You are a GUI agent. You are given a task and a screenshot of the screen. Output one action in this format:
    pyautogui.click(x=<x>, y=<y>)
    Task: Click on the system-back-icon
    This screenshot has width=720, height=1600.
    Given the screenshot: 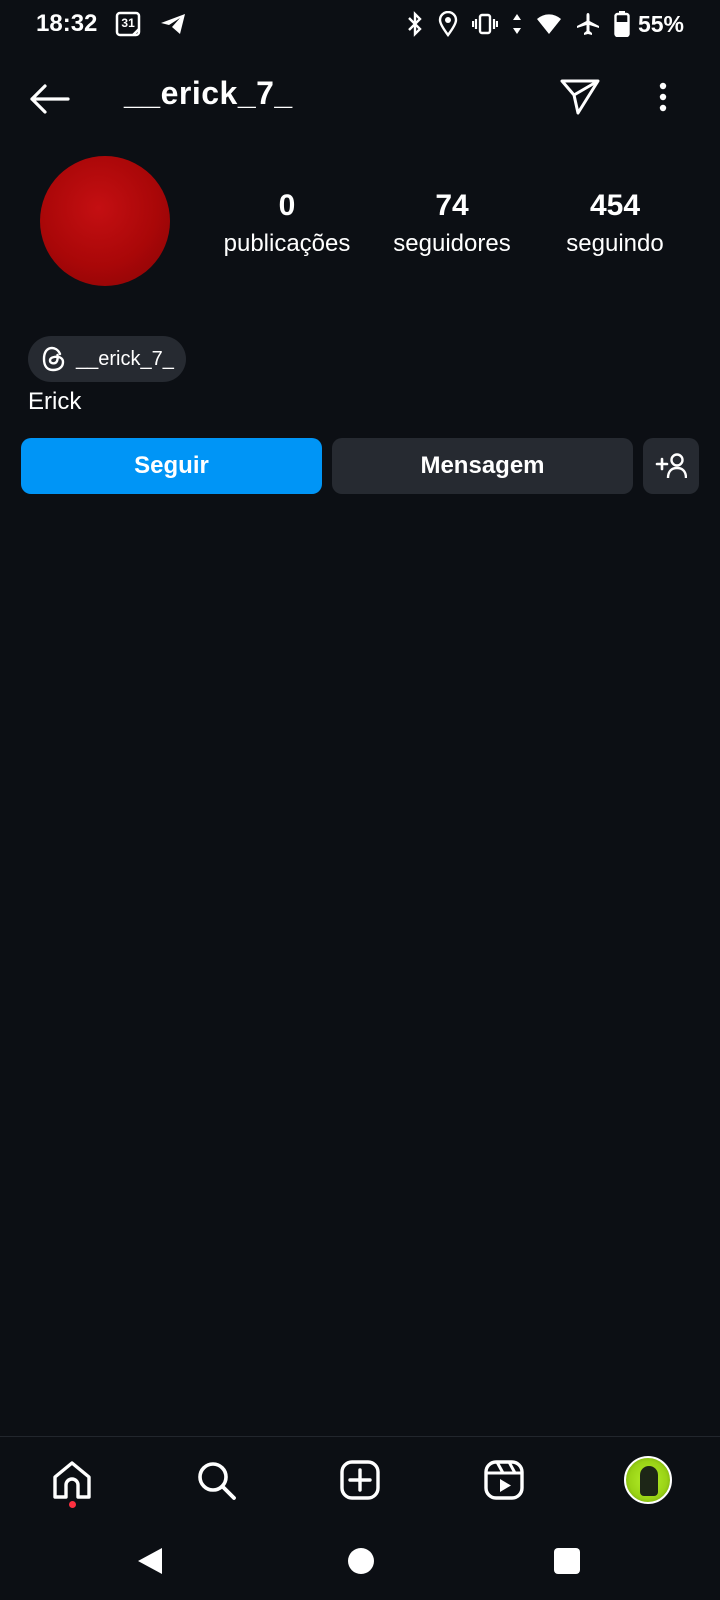 What is the action you would take?
    pyautogui.click(x=150, y=1561)
    